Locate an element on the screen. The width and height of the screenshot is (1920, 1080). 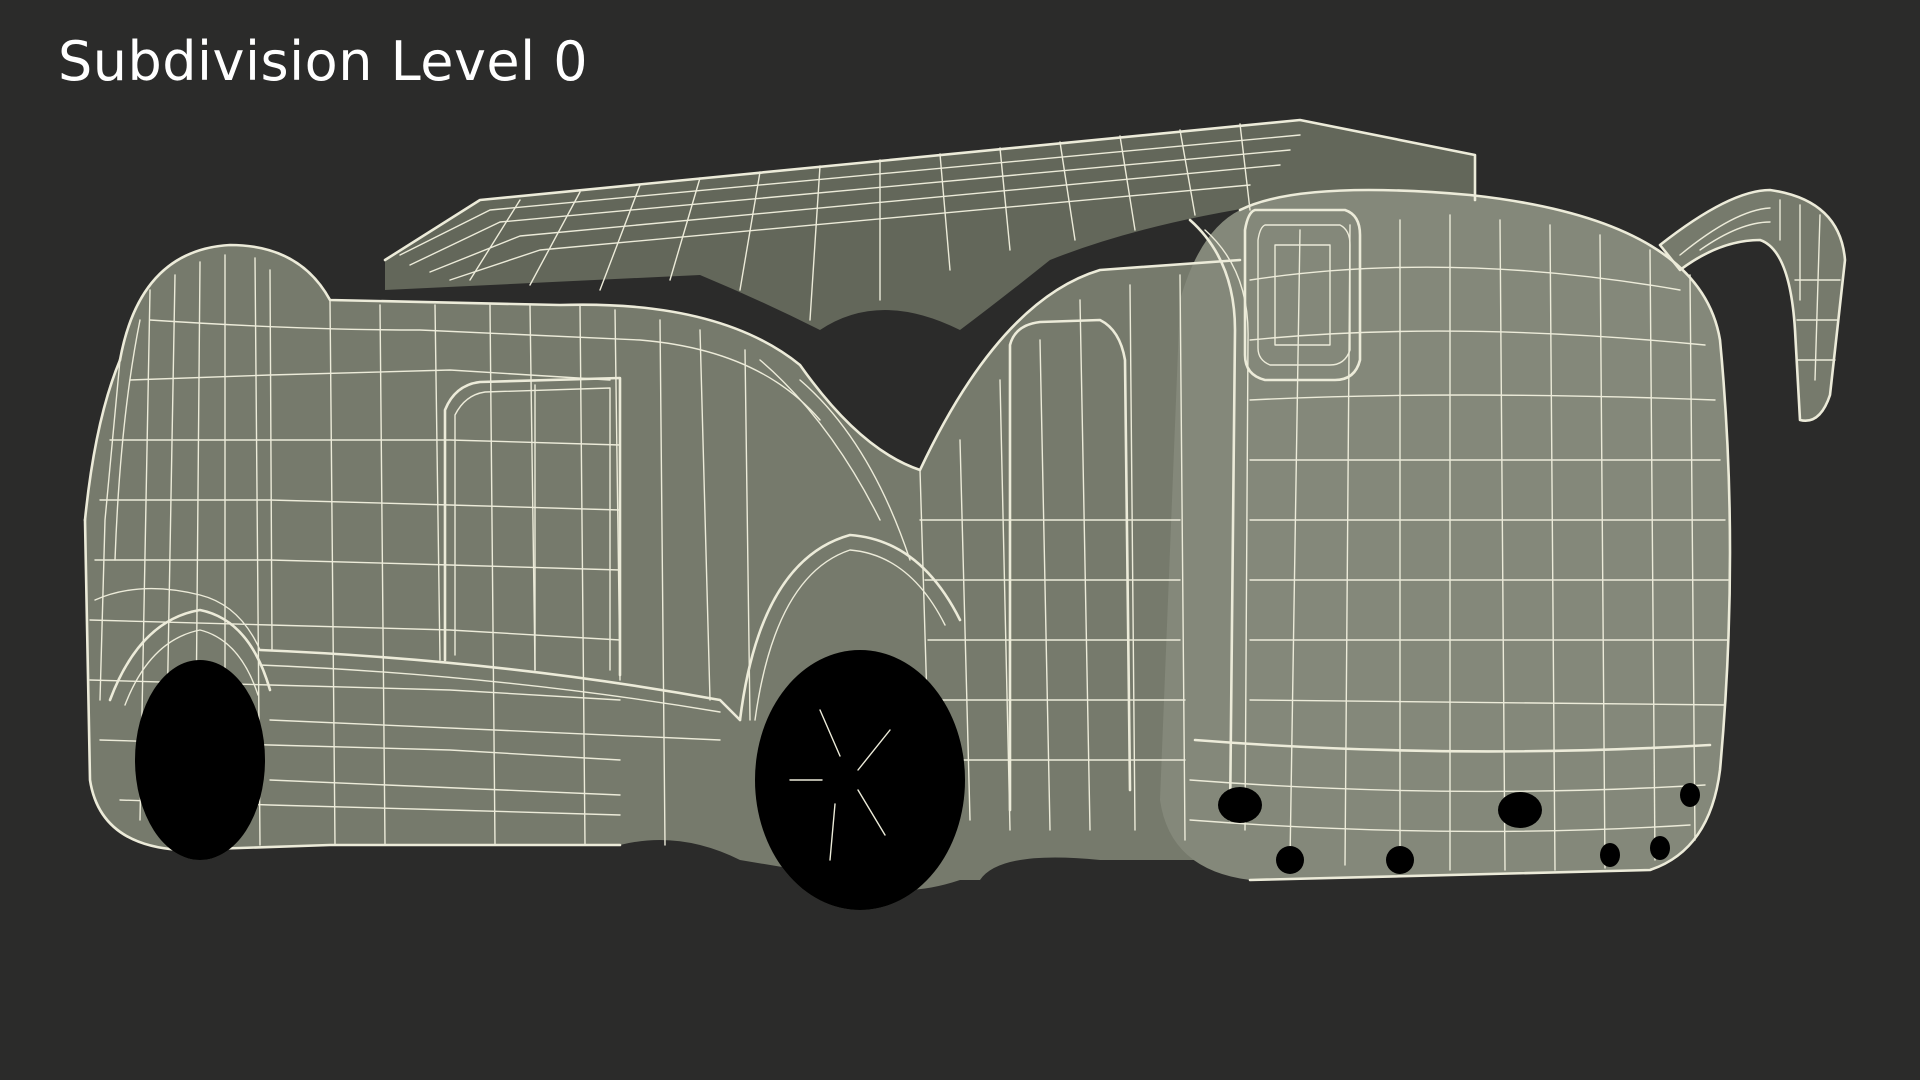
subdivision-level-label: Subdivision Level 0 is located at coordinates (323, 61).